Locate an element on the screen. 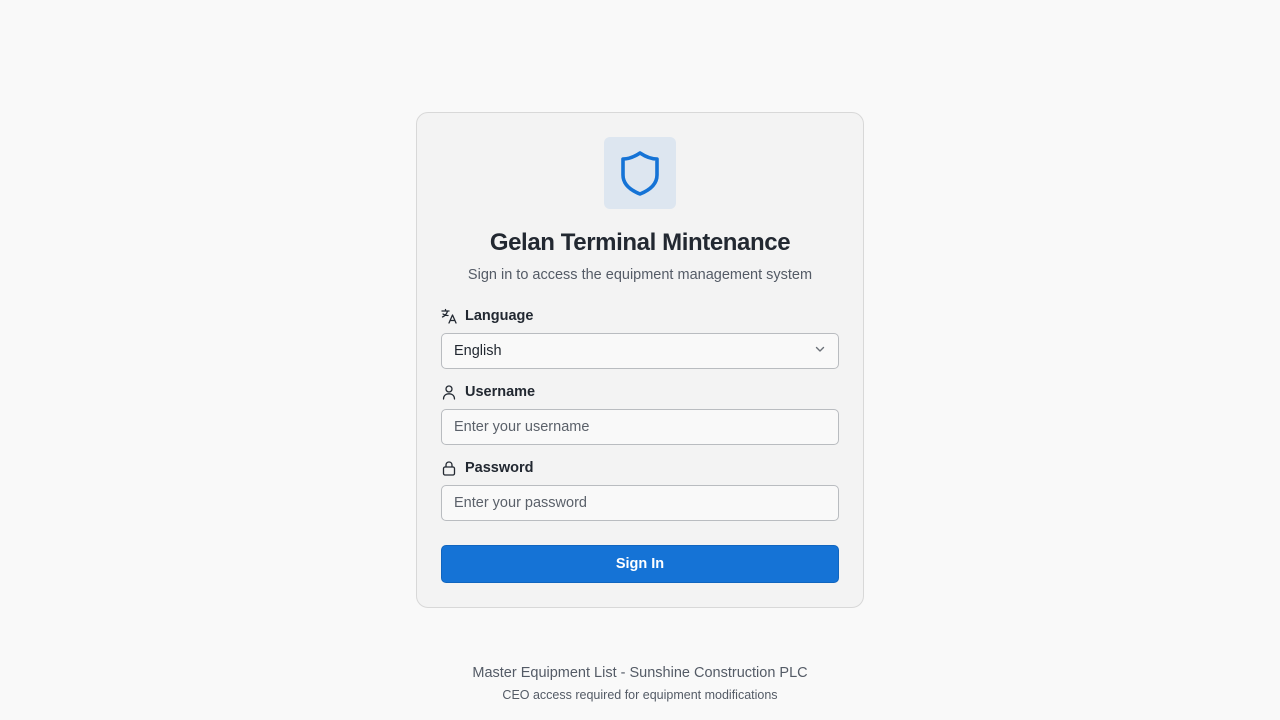 The width and height of the screenshot is (1280, 720). sign-in-button: Sign In is located at coordinates (640, 564).